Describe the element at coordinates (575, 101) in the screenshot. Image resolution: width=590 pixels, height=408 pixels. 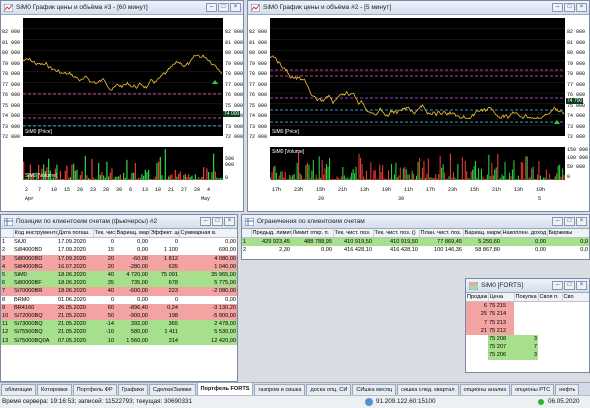
I see `last-price-marker: 74 700` at that location.